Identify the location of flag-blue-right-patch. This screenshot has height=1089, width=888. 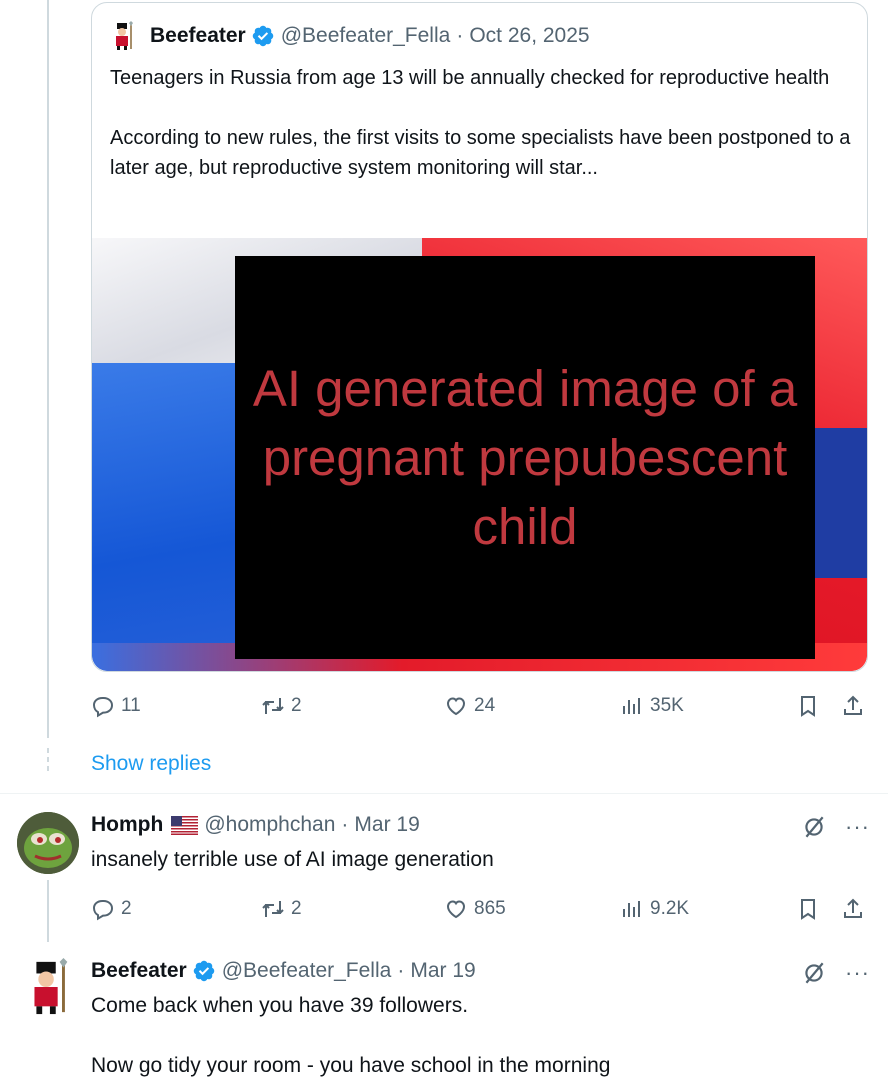
(837, 503).